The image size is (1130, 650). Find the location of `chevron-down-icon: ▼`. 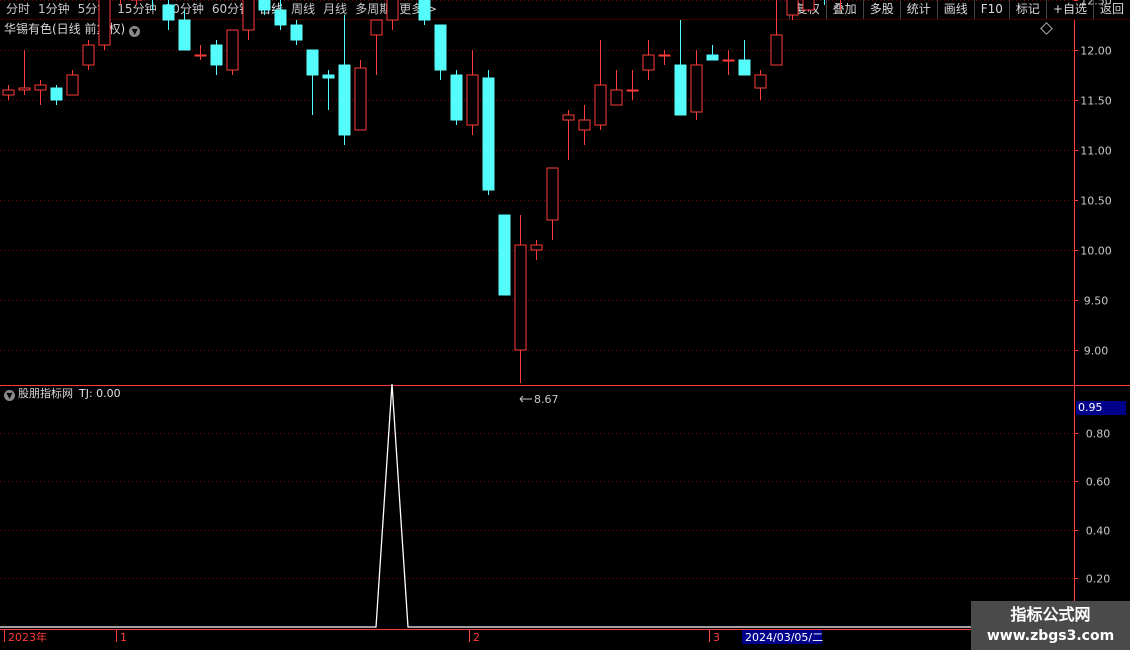

chevron-down-icon: ▼ is located at coordinates (9, 395).